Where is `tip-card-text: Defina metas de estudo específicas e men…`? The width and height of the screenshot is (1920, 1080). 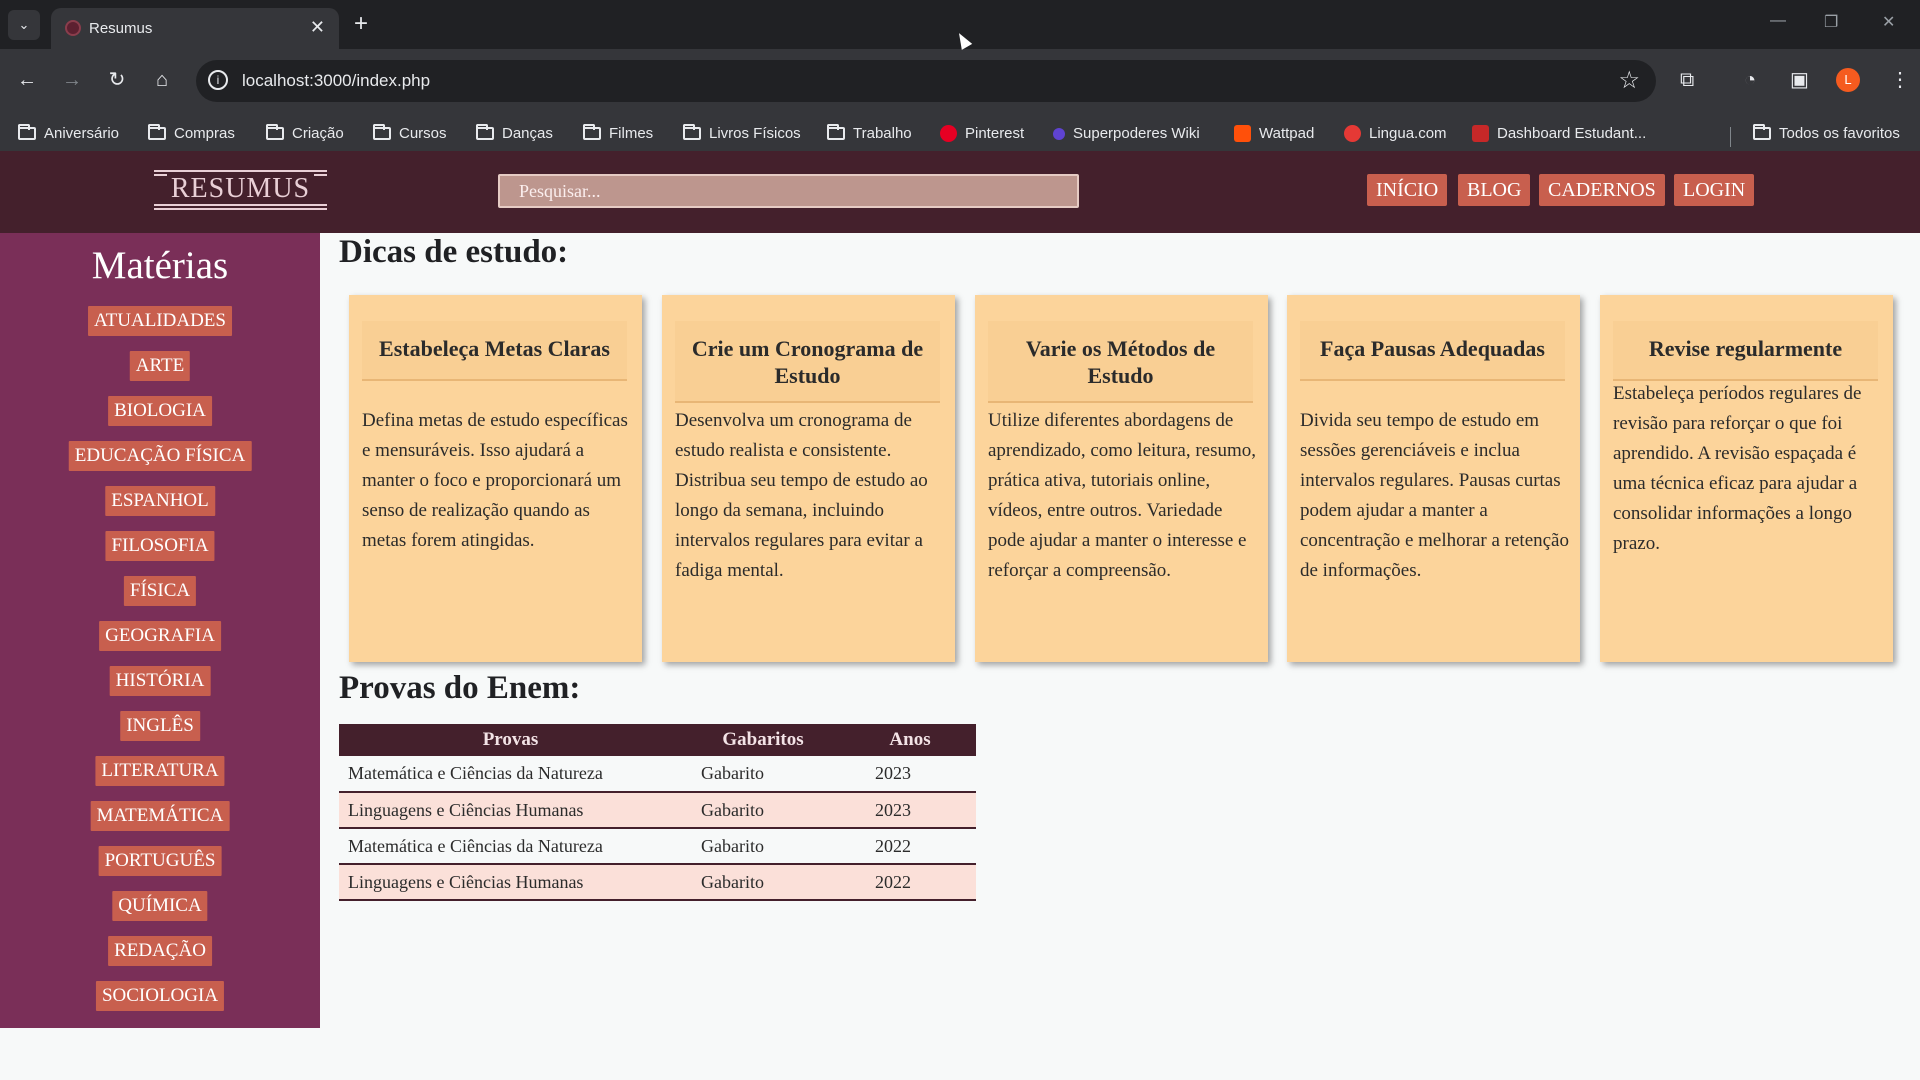 tip-card-text: Defina metas de estudo específicas e men… is located at coordinates (495, 480).